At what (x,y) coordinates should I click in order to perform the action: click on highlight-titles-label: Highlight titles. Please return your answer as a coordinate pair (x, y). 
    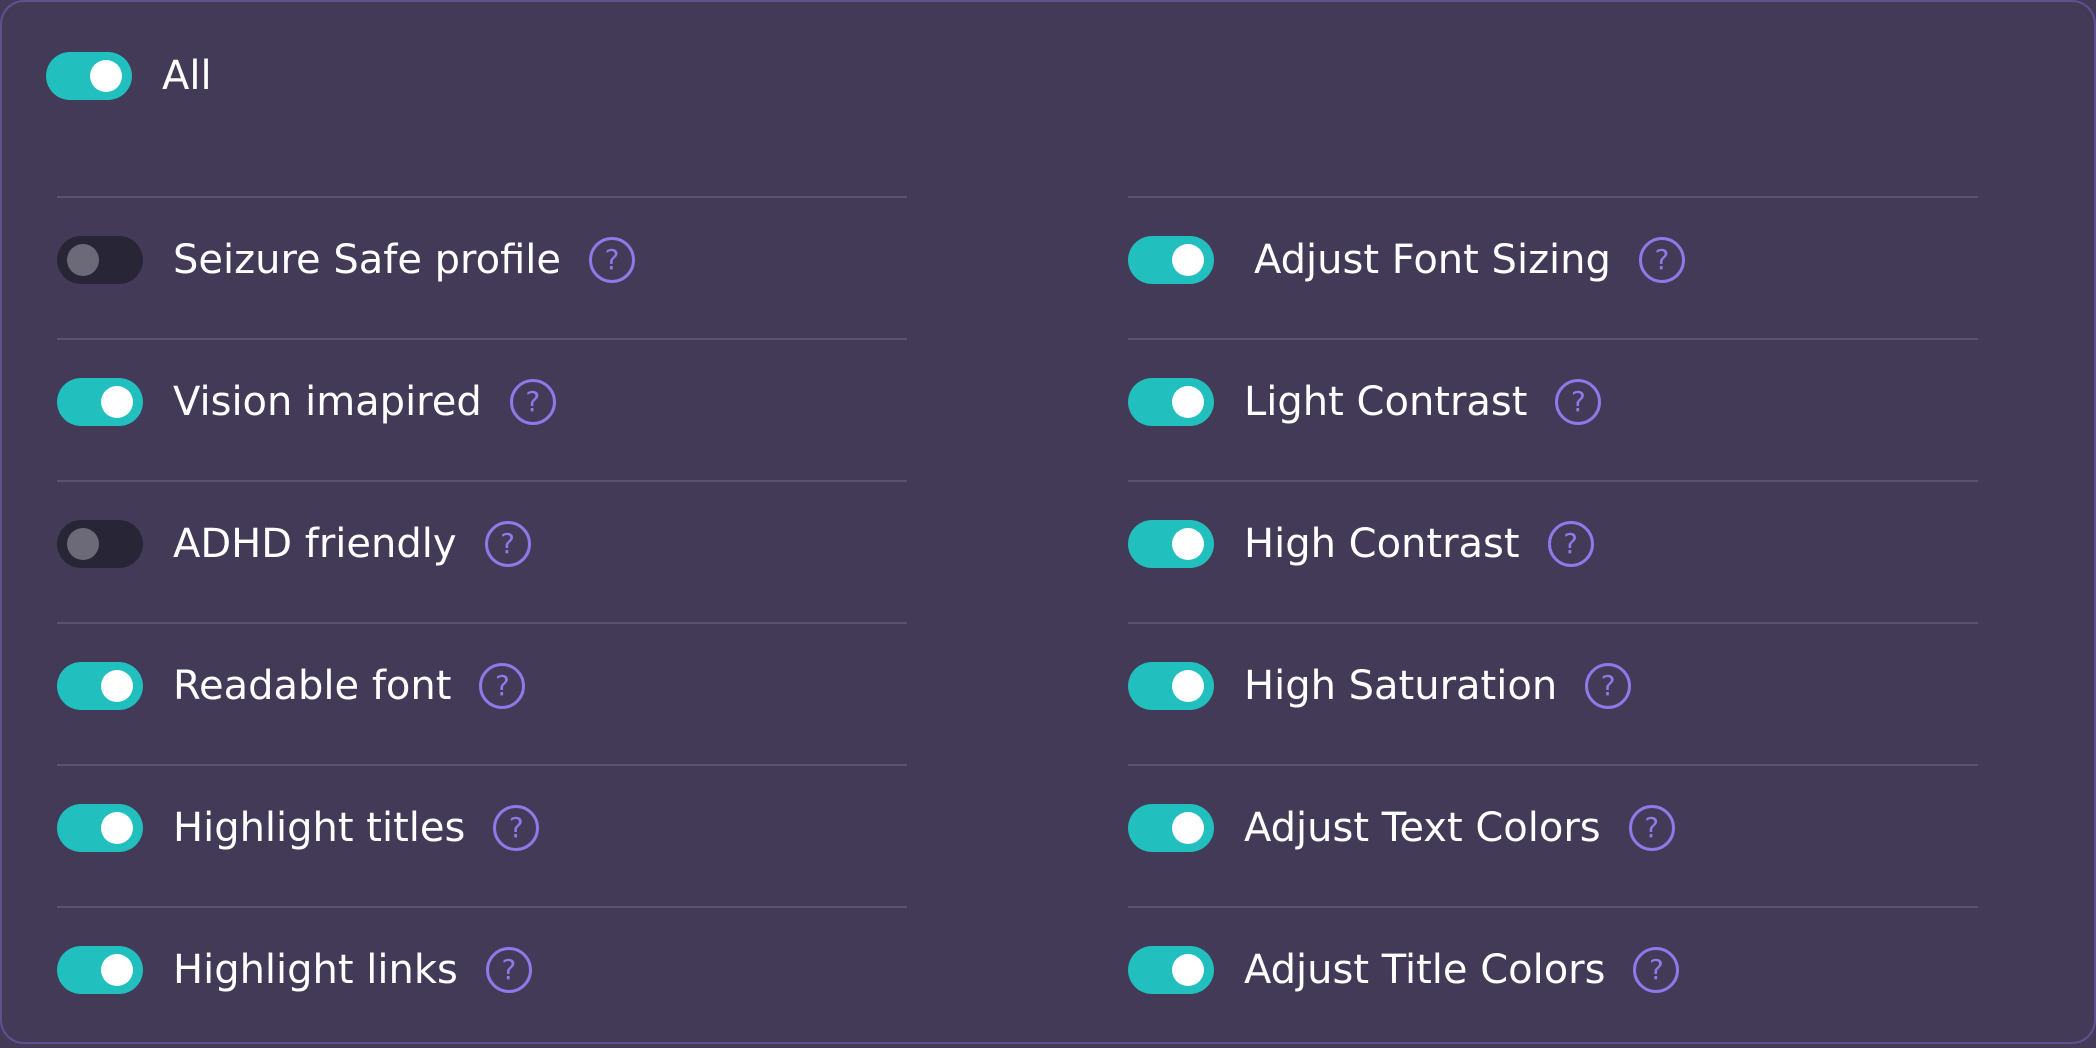
    Looking at the image, I should click on (319, 828).